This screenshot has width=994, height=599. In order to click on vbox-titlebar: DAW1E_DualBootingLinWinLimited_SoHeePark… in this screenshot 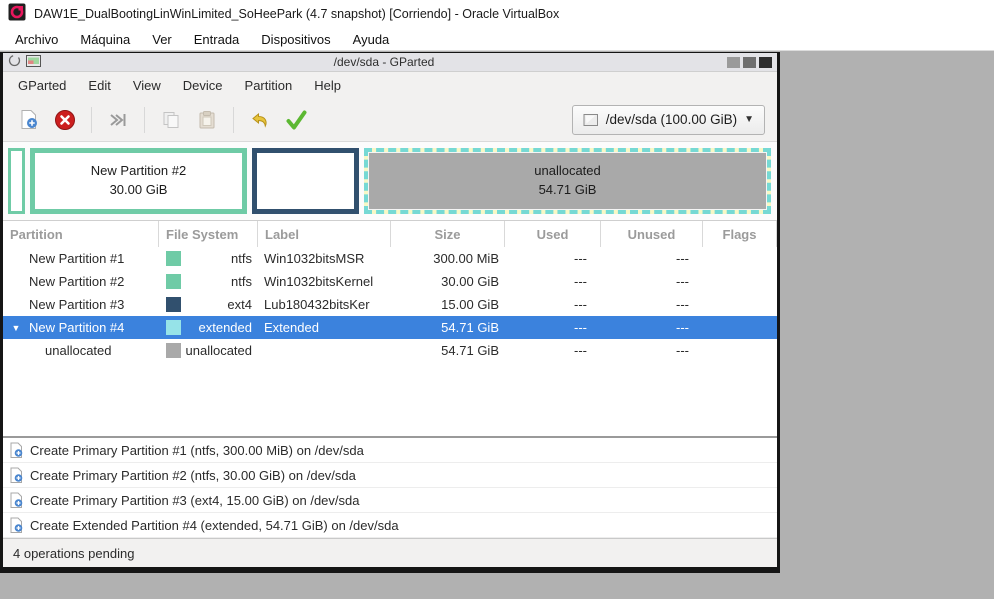, I will do `click(497, 14)`.